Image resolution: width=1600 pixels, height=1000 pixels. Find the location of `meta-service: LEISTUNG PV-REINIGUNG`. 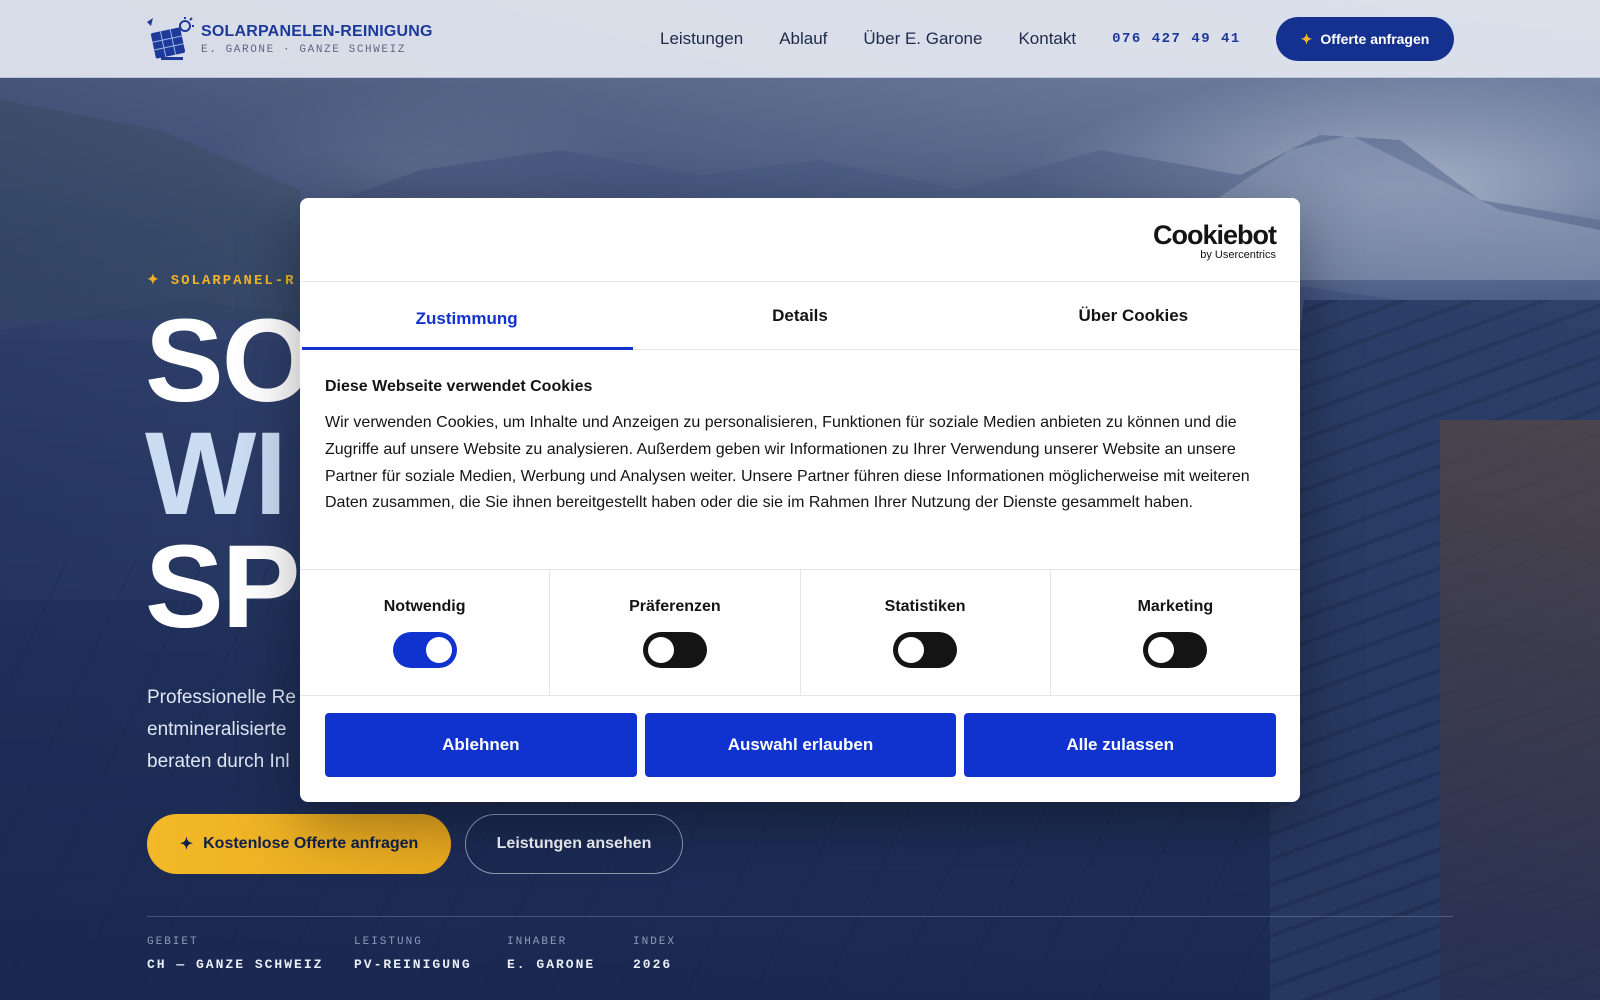

meta-service: LEISTUNG PV-REINIGUNG is located at coordinates (413, 954).